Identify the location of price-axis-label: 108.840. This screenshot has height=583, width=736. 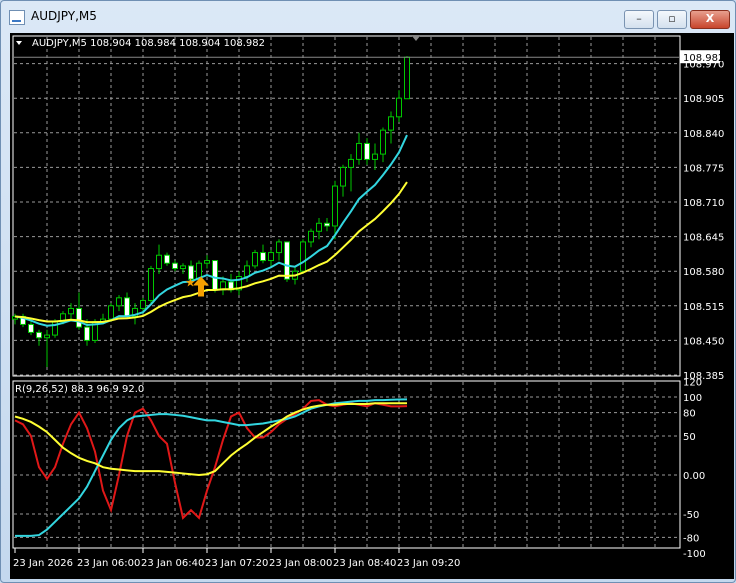
(703, 134).